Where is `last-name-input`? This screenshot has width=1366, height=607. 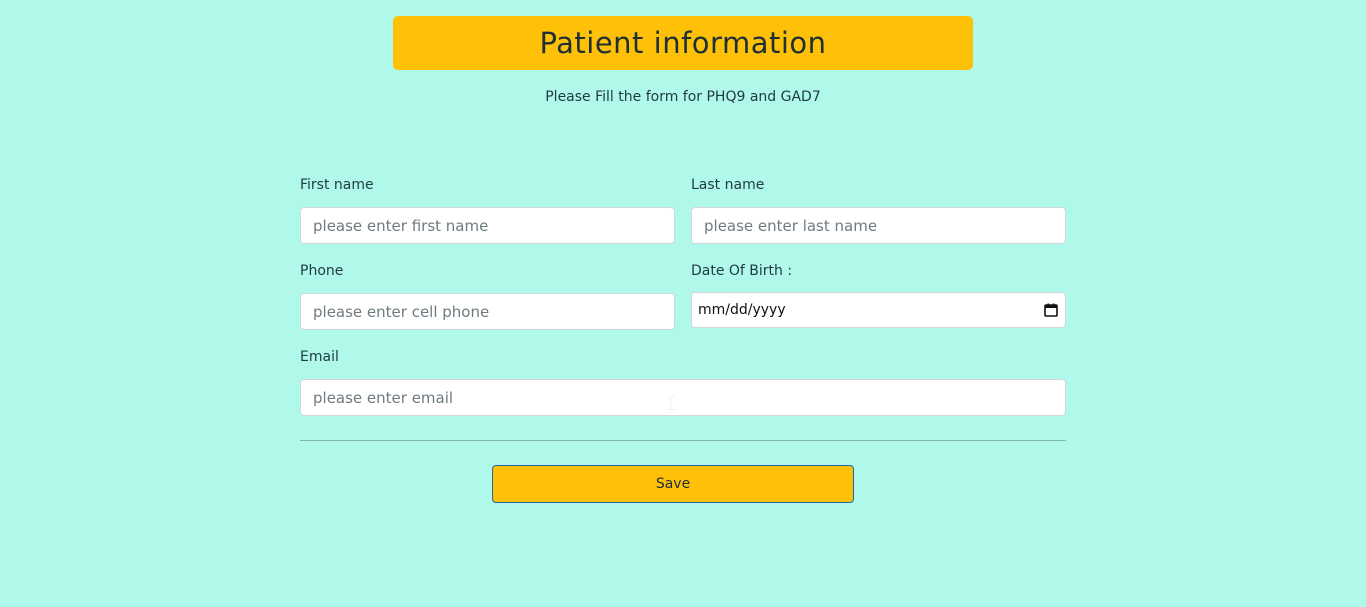
last-name-input is located at coordinates (878, 225).